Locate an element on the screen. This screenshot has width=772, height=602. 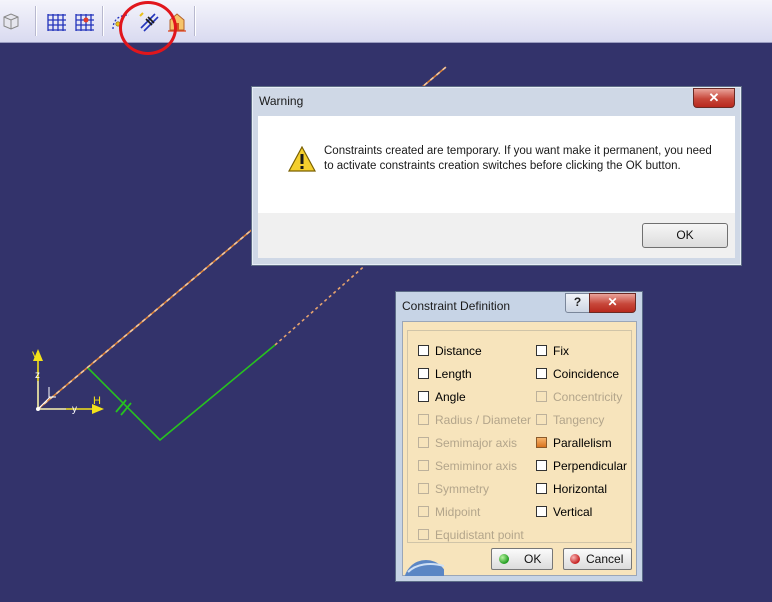
option-radius-diameter: Radius / Diameter is located at coordinates (474, 420).